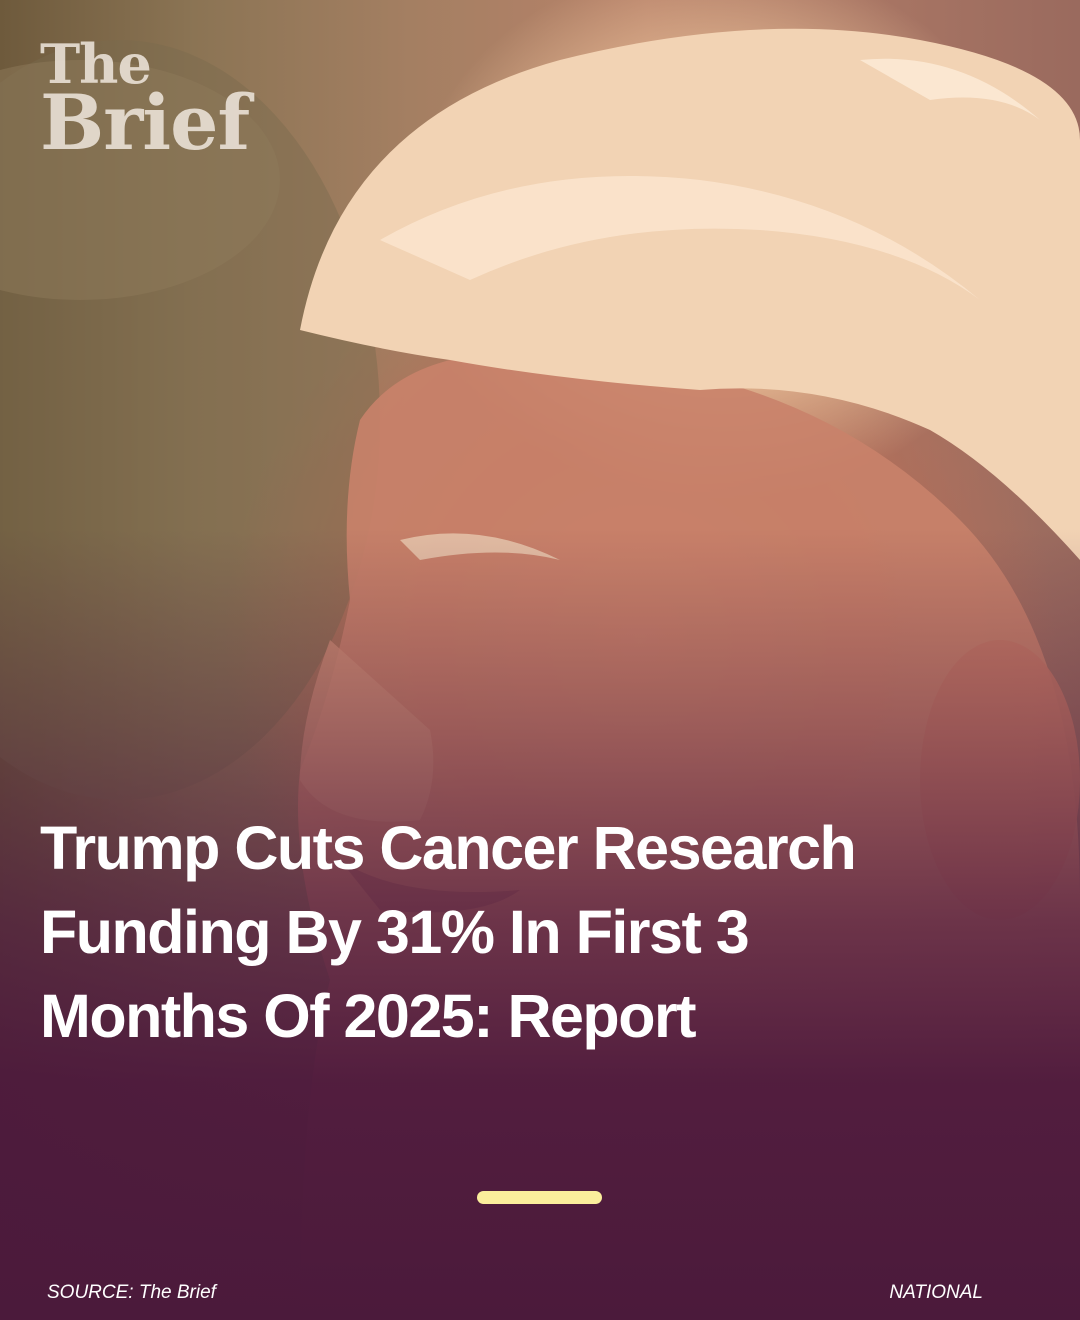 The height and width of the screenshot is (1320, 1080). What do you see at coordinates (539, 1197) in the screenshot?
I see `accent-divider` at bounding box center [539, 1197].